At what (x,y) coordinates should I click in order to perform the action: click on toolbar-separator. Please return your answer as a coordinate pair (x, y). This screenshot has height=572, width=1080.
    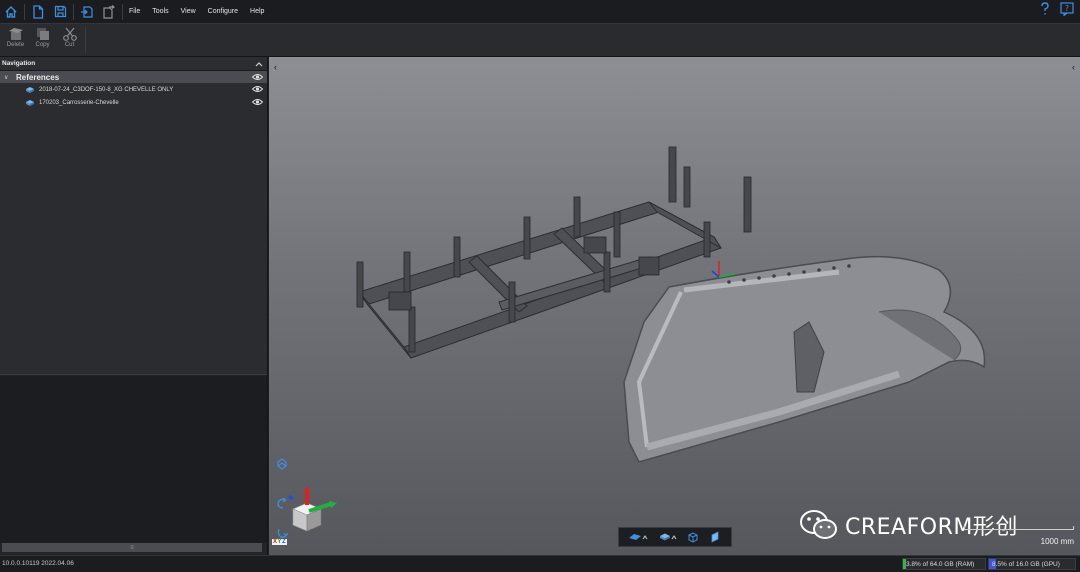
    Looking at the image, I should click on (85, 40).